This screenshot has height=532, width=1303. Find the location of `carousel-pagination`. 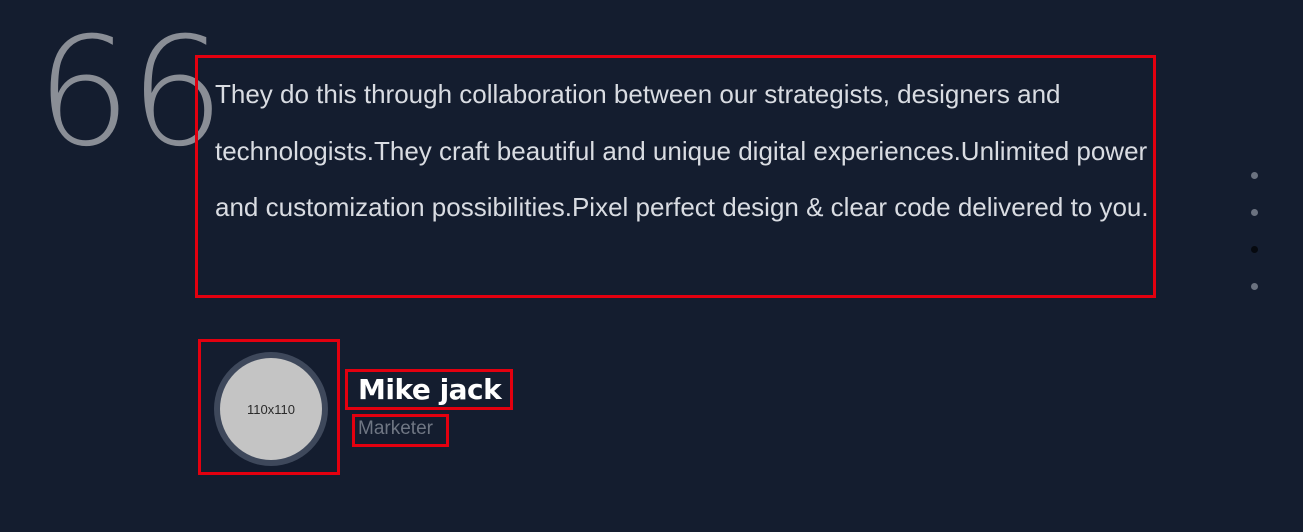

carousel-pagination is located at coordinates (1254, 246).